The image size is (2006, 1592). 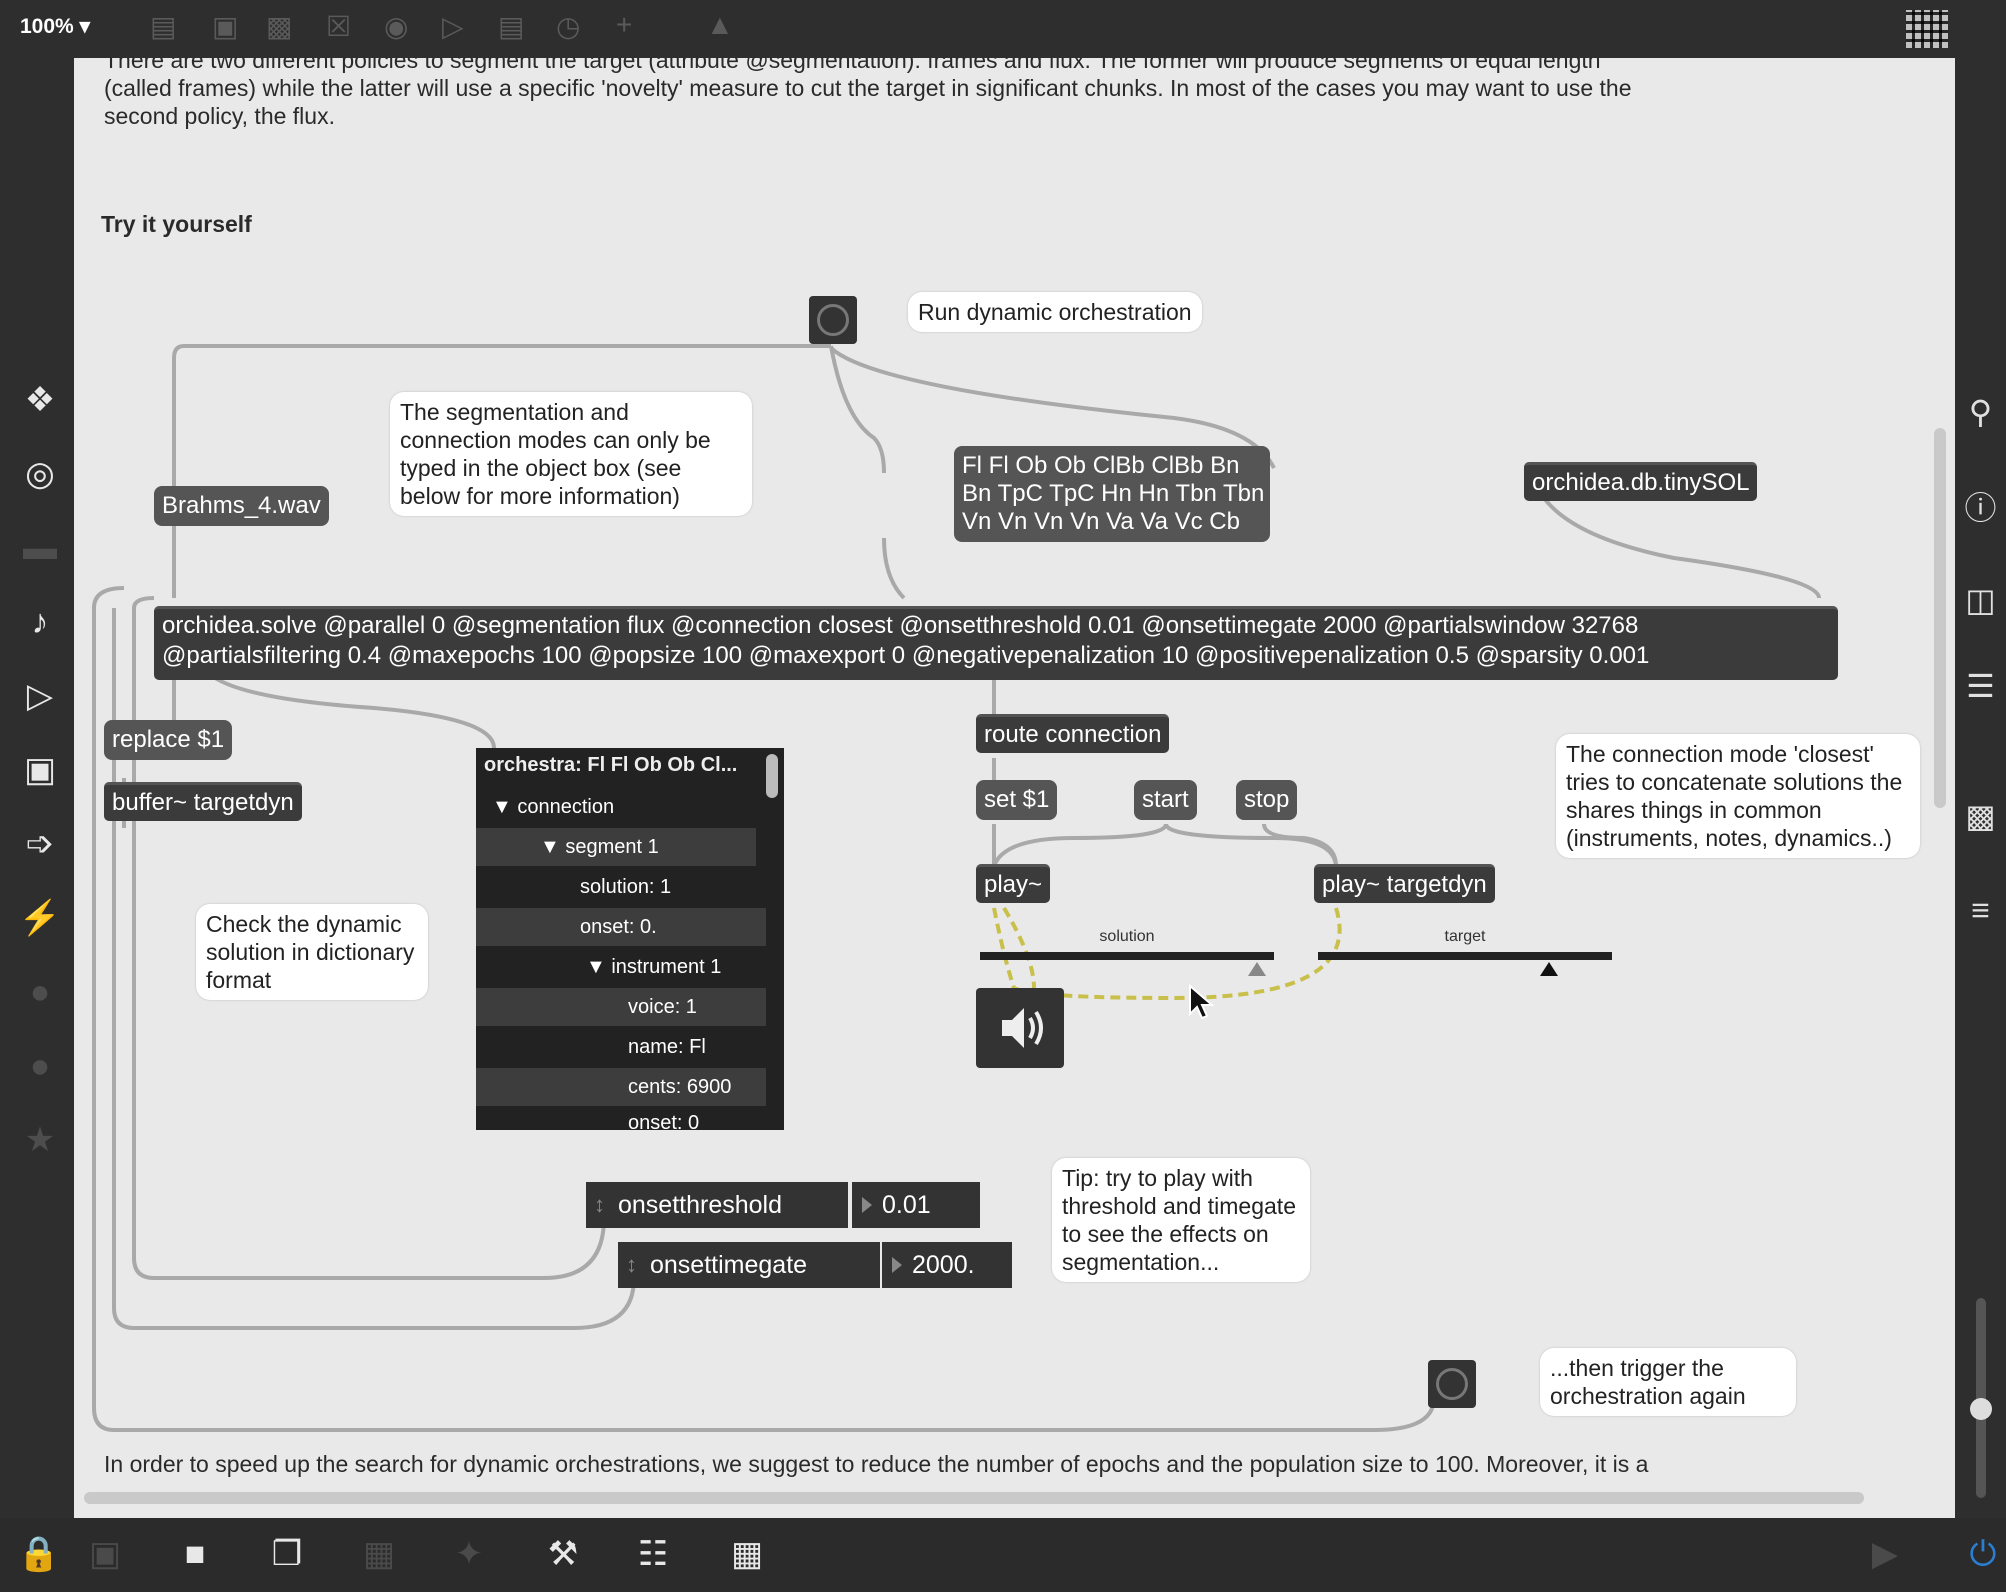 What do you see at coordinates (1940, 618) in the screenshot?
I see `vertical-scrollbar` at bounding box center [1940, 618].